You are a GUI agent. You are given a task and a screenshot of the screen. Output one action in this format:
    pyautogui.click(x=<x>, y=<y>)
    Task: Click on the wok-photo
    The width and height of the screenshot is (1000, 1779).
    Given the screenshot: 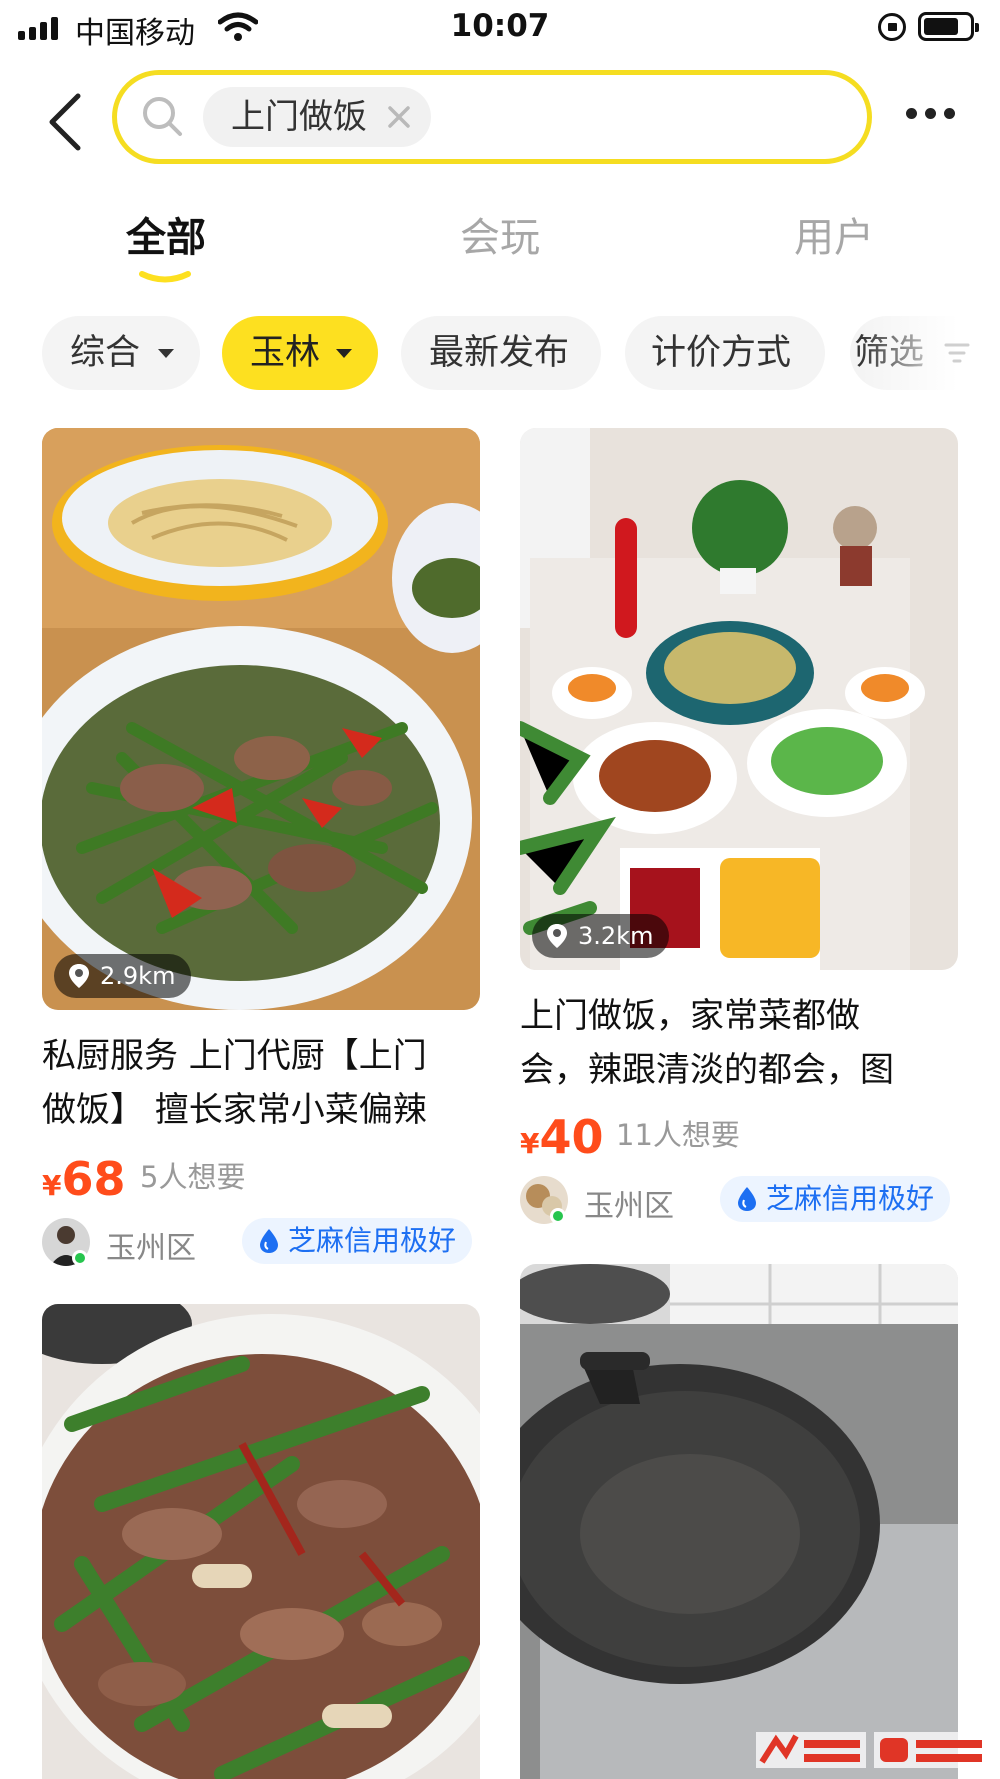 What is the action you would take?
    pyautogui.click(x=739, y=1521)
    